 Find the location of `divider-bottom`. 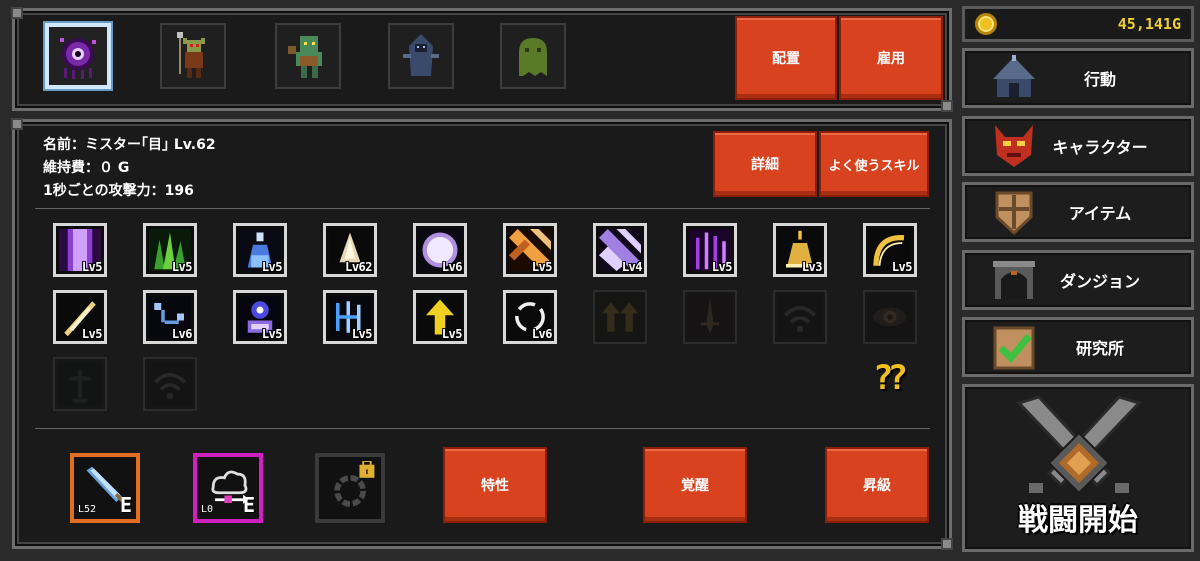

divider-bottom is located at coordinates (482, 428).